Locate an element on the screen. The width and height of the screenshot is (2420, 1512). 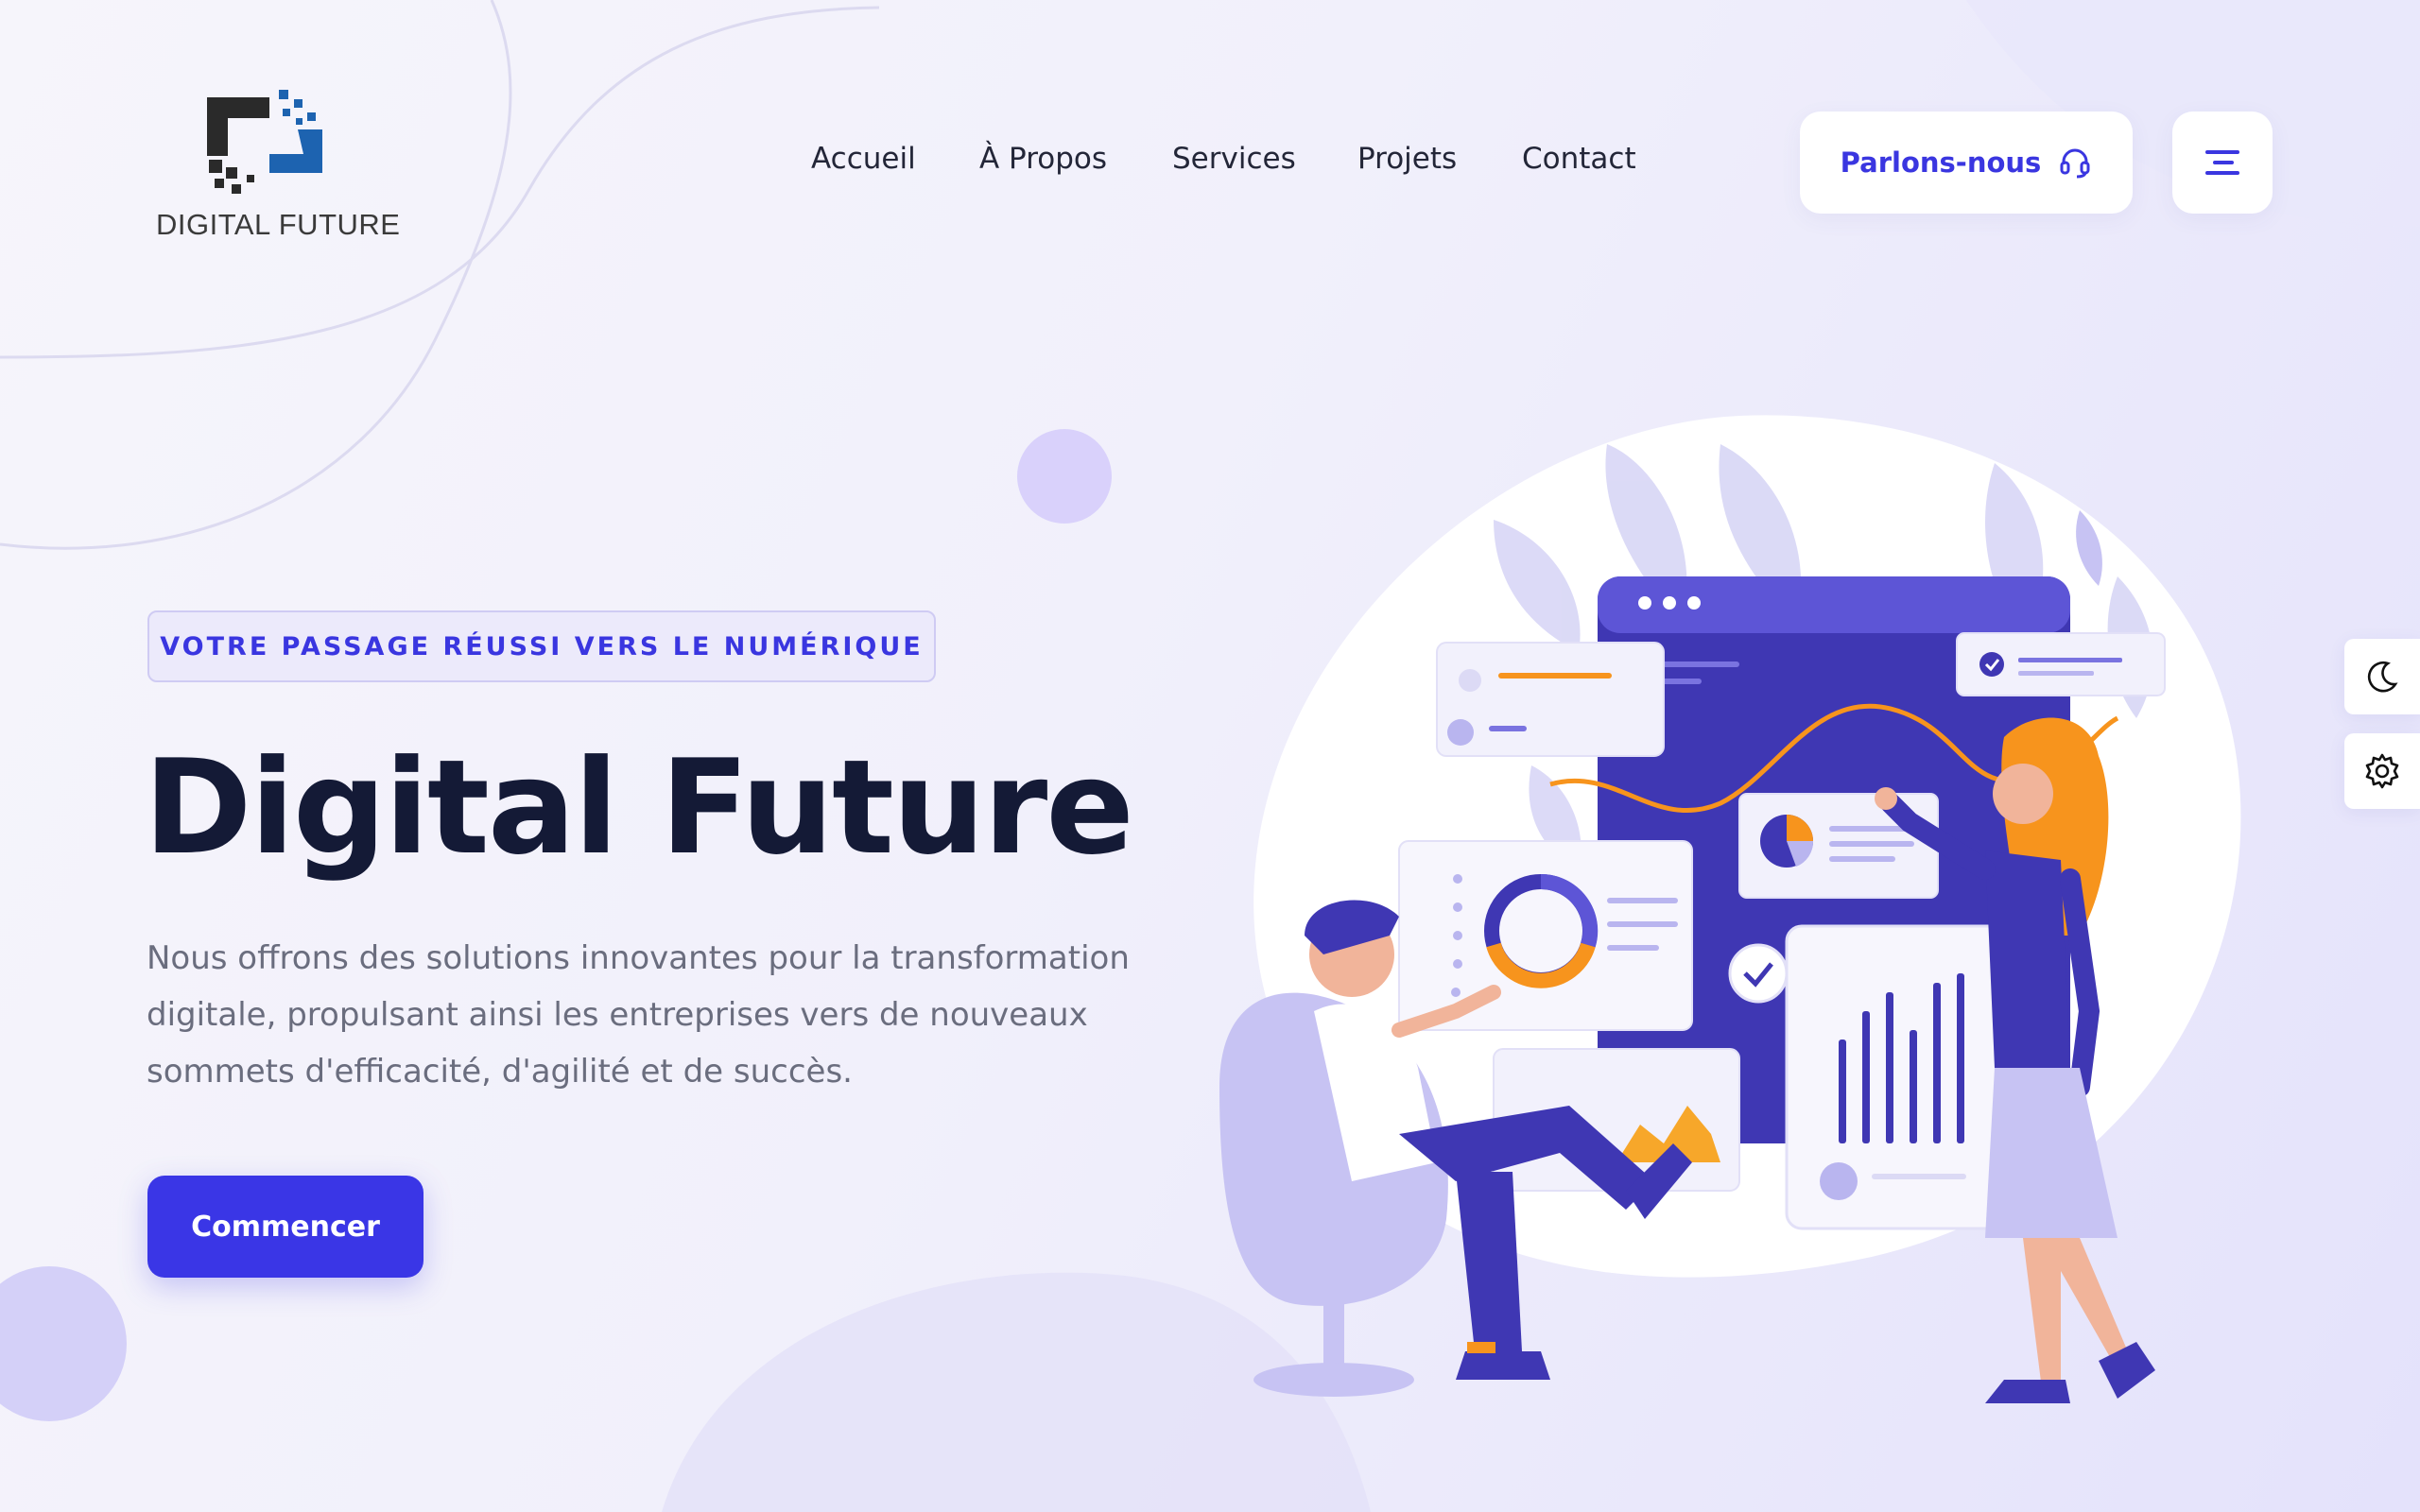
gear-icon is located at coordinates (2382, 771).